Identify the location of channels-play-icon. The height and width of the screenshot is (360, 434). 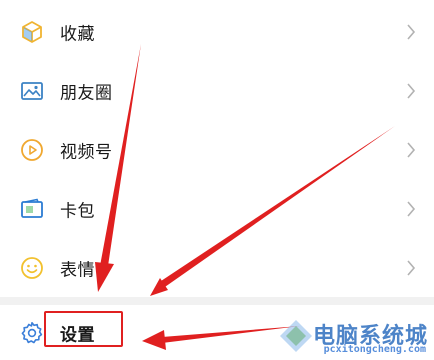
(32, 150).